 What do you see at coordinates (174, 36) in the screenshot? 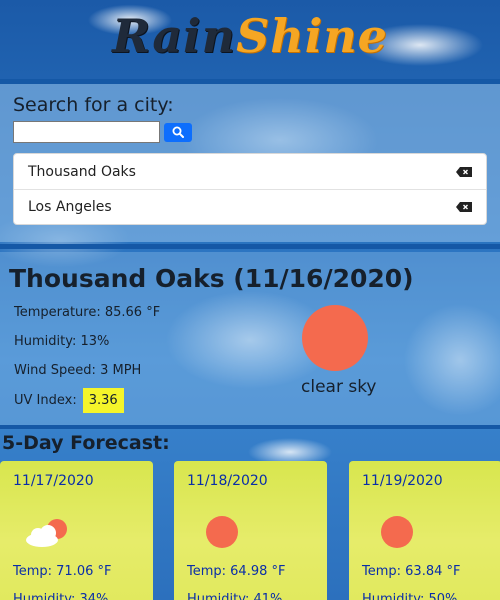
I see `logo-rain: Rain` at bounding box center [174, 36].